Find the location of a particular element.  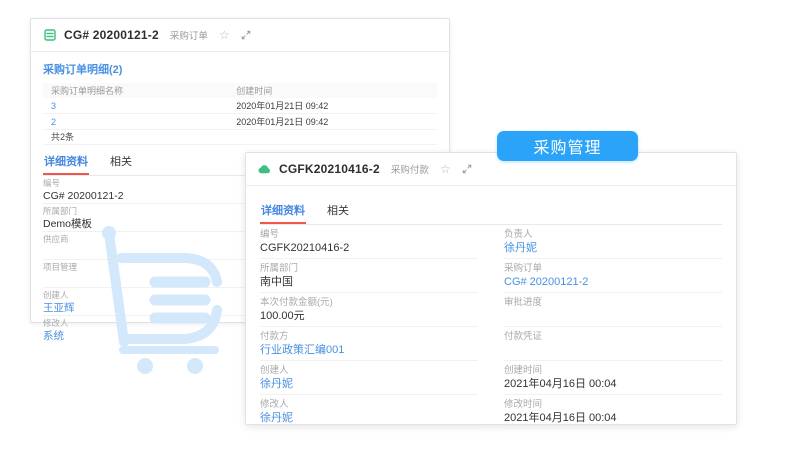

detail-name-link: 2 is located at coordinates (53, 122).